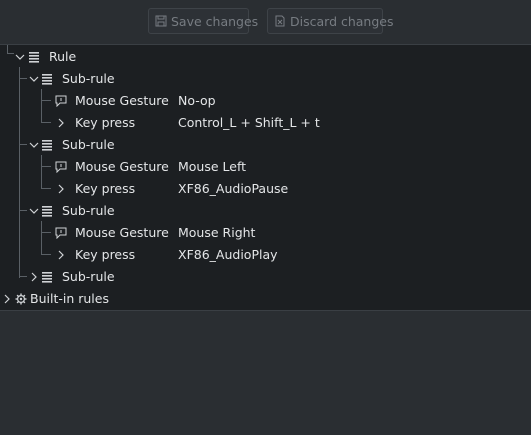 This screenshot has width=531, height=435. I want to click on action-value: Control_L + Shift_L + t, so click(249, 122).